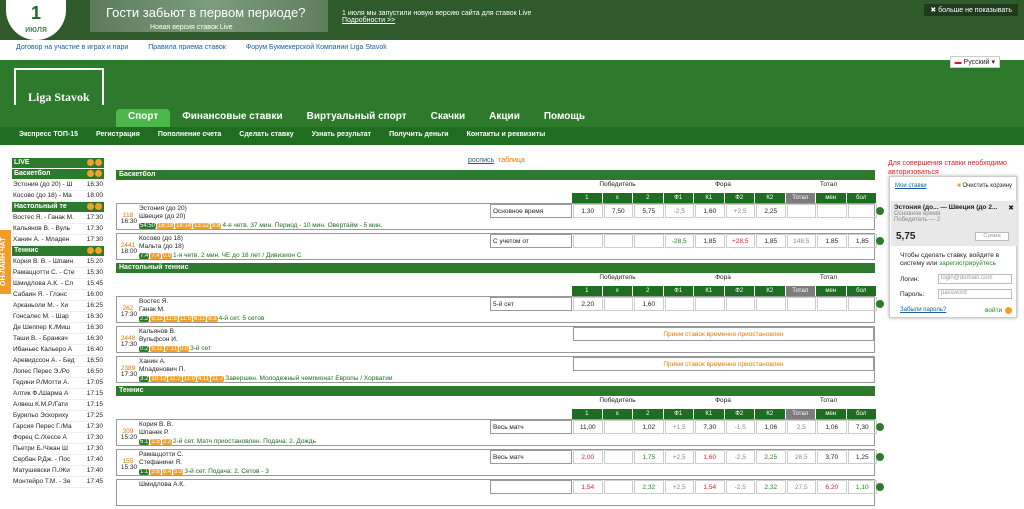 The width and height of the screenshot is (1024, 509). I want to click on odd-cell: +1,5, so click(679, 427).